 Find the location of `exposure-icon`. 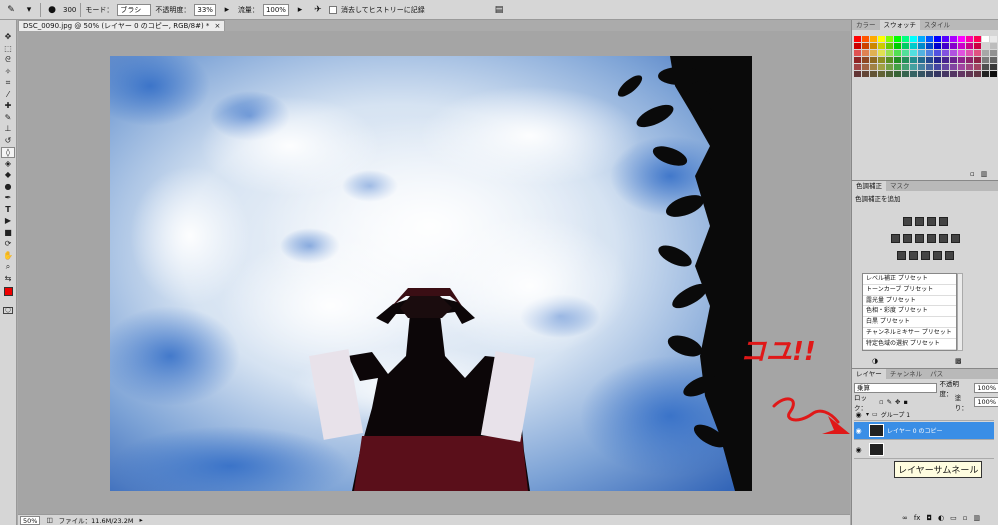

exposure-icon is located at coordinates (943, 221).